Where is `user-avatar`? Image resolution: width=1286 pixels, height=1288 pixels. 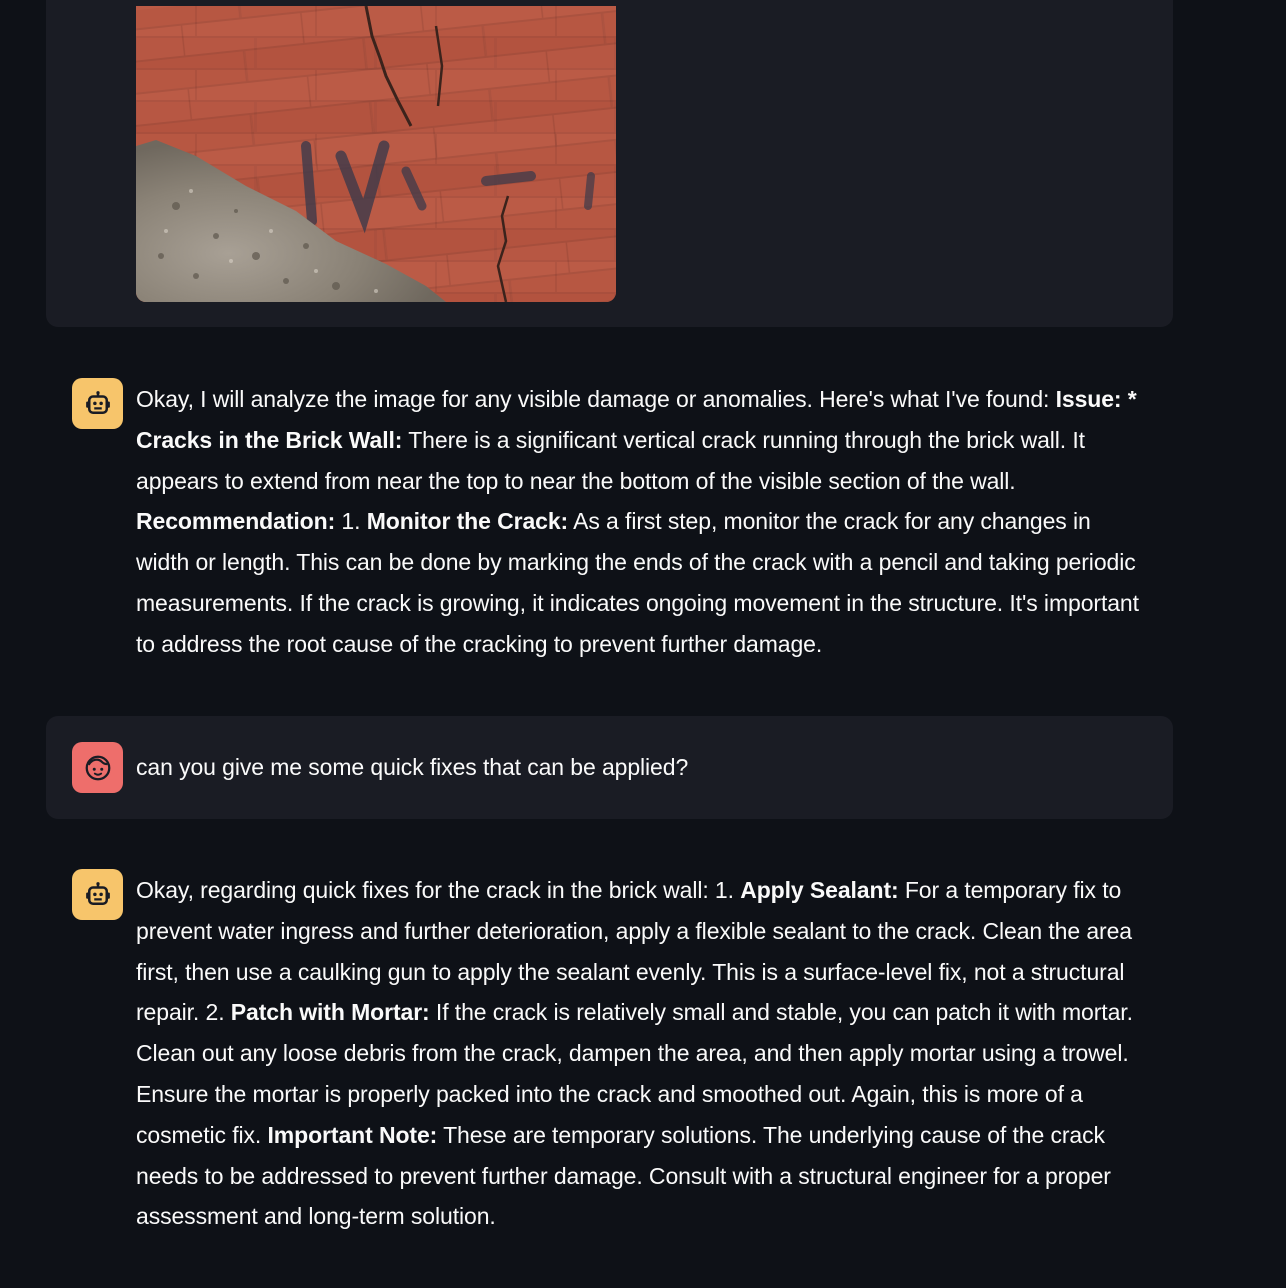 user-avatar is located at coordinates (97, 767).